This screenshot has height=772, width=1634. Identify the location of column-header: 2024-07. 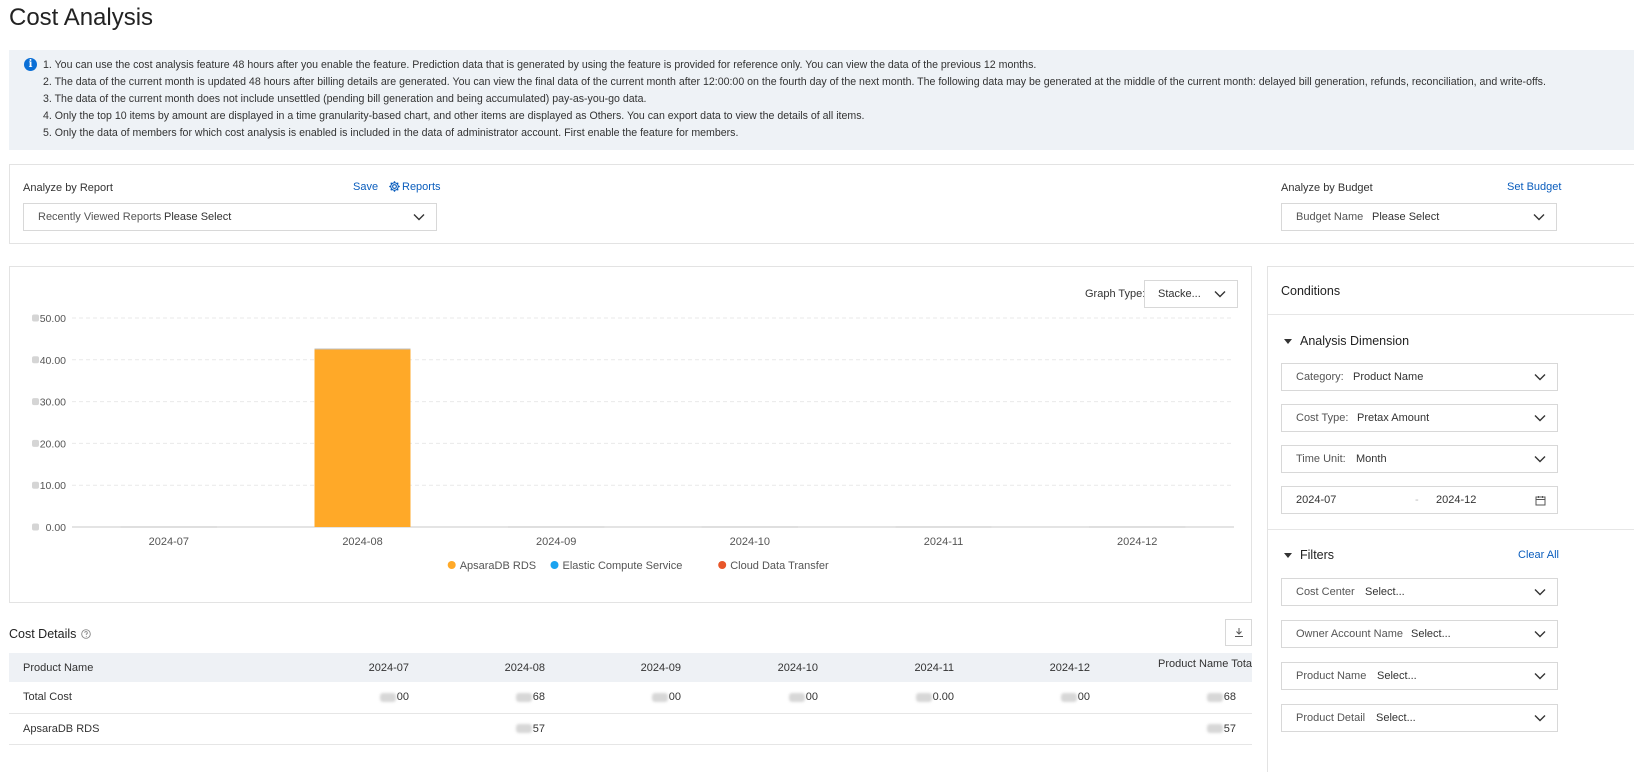
(357, 667).